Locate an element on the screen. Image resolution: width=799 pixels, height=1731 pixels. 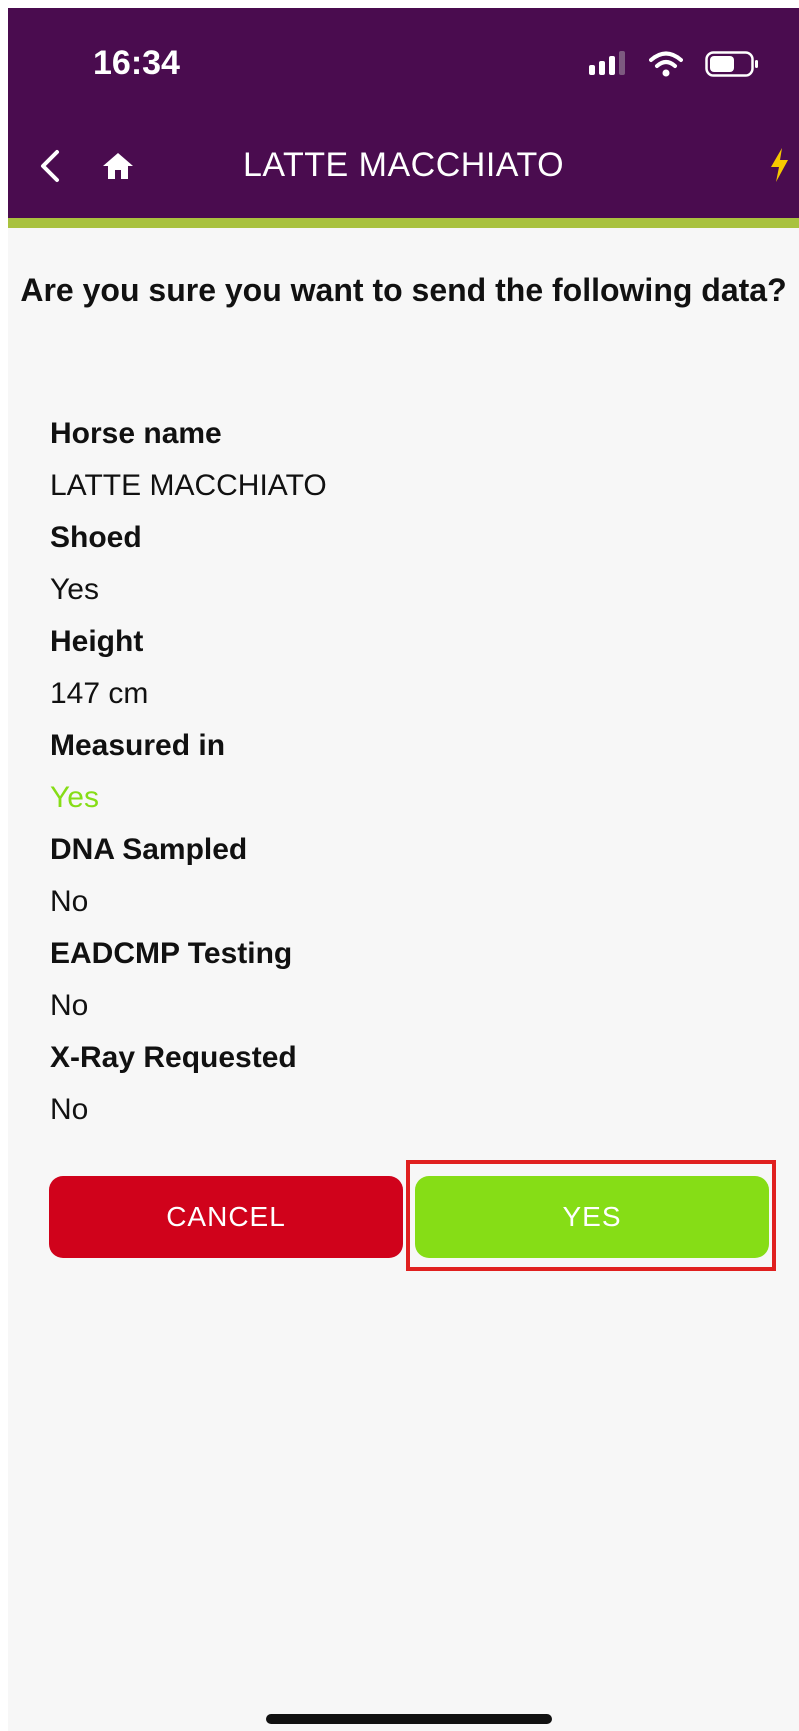
cellular-signal-icon is located at coordinates (607, 66).